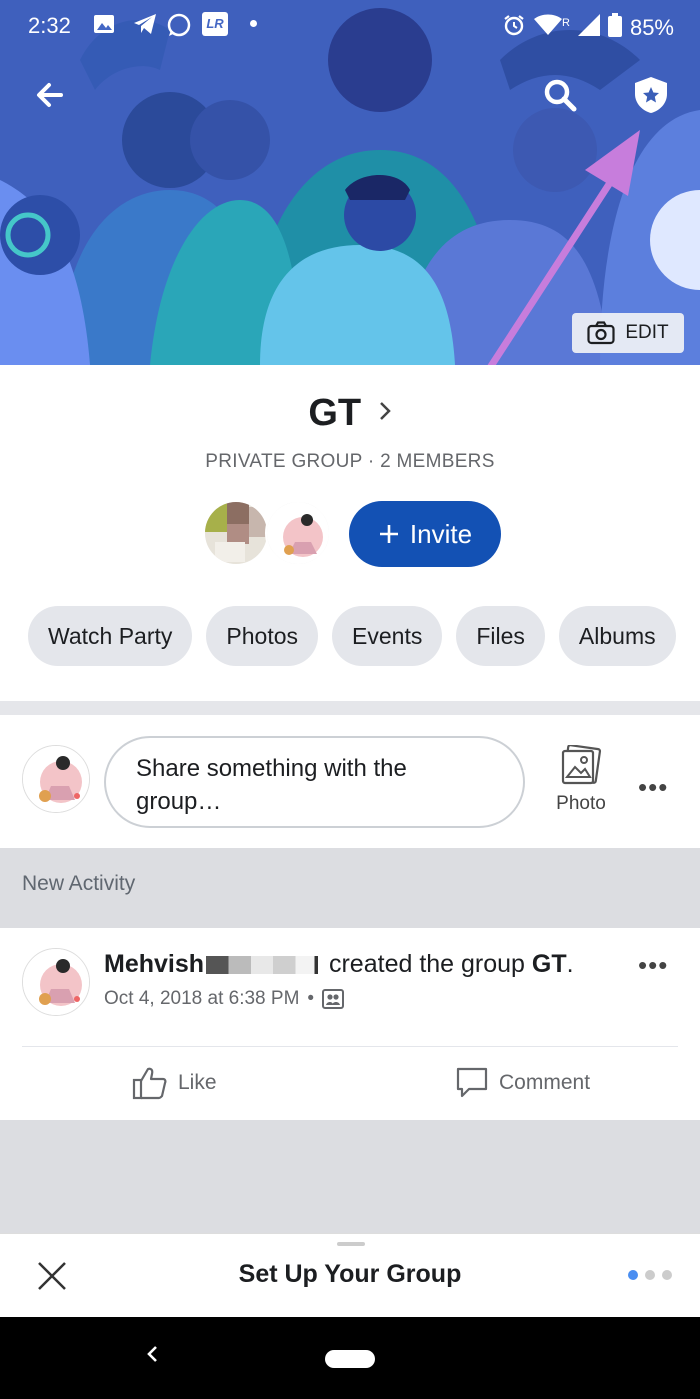 The image size is (700, 1399). I want to click on image-notification-icon, so click(104, 27).